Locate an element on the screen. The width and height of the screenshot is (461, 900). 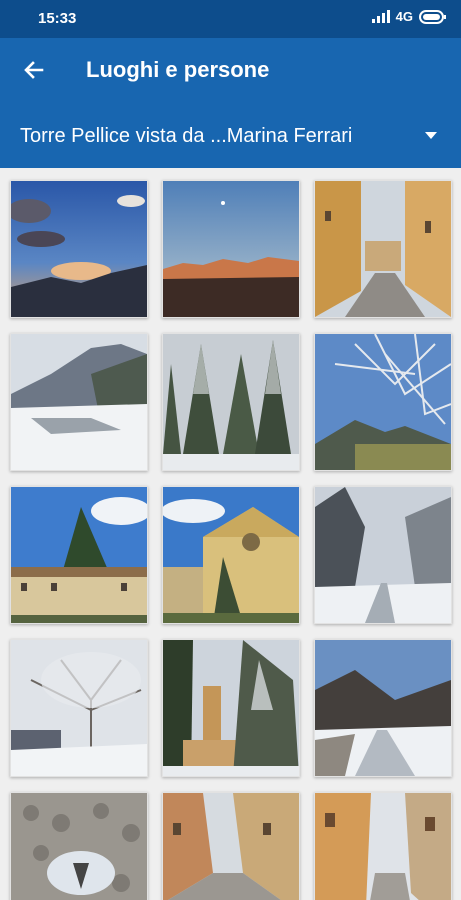
dropdown-arrow-icon is located at coordinates (431, 135).